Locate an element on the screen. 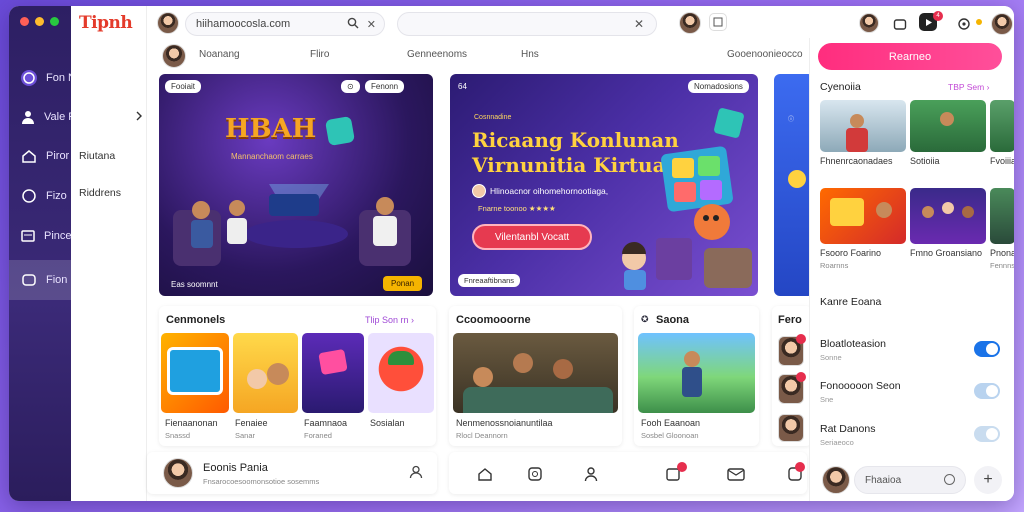  sidebar-item-3: Piror is located at coordinates (40, 156).